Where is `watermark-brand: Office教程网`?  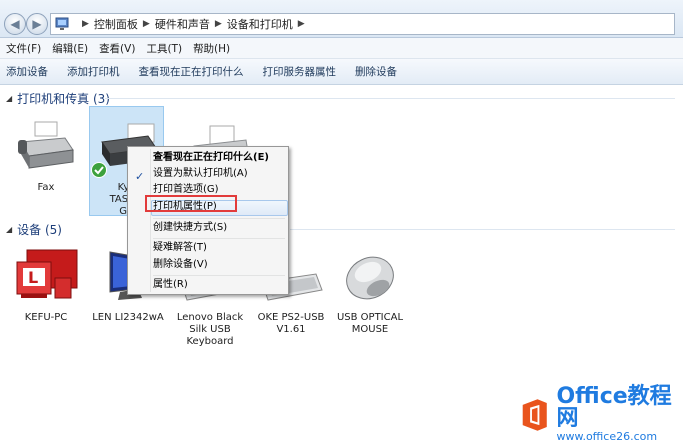 watermark-brand: Office教程网 is located at coordinates (614, 407).